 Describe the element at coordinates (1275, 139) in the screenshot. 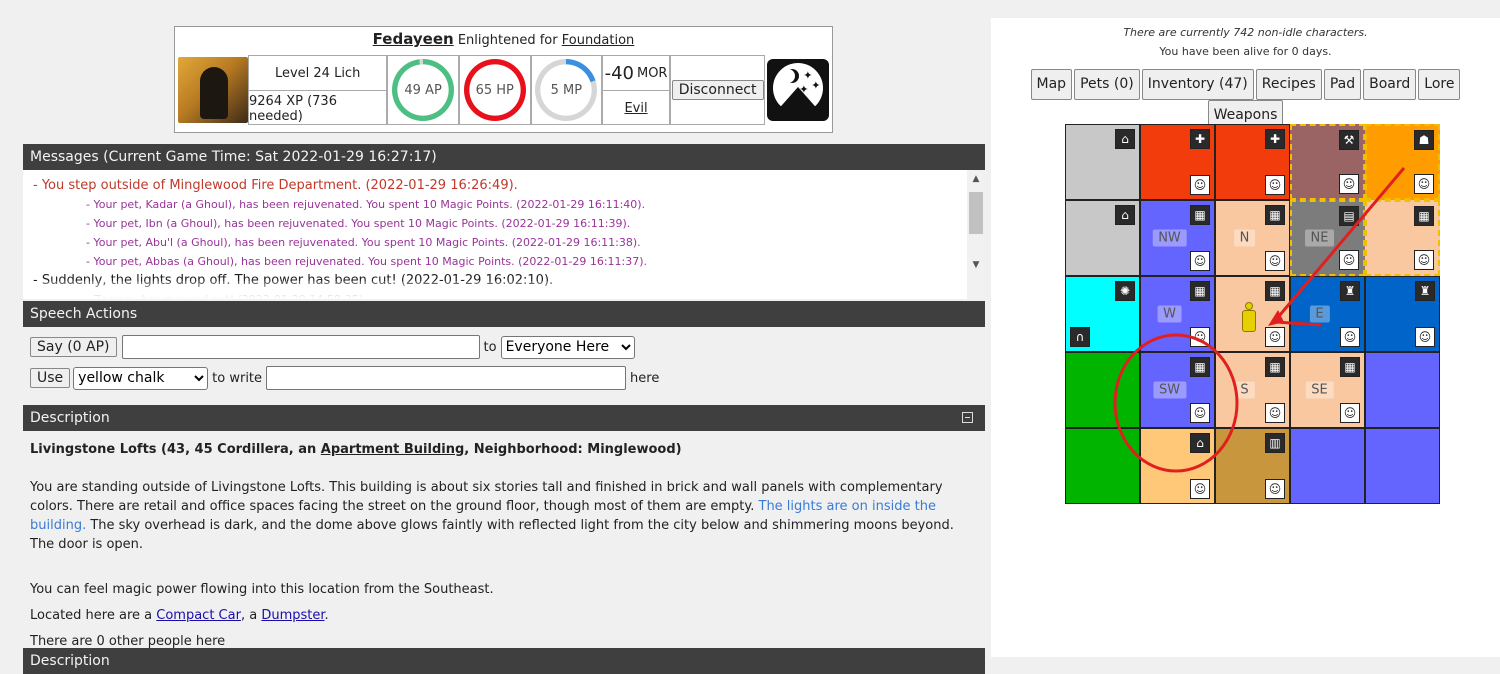

I see `building-icon: ✚` at that location.